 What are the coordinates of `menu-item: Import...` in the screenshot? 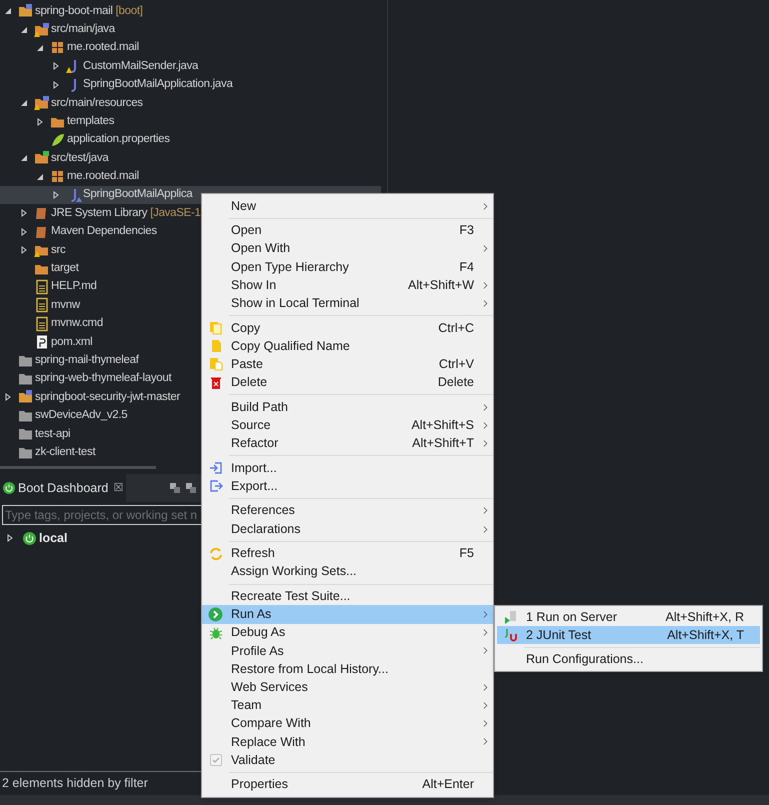 It's located at (347, 468).